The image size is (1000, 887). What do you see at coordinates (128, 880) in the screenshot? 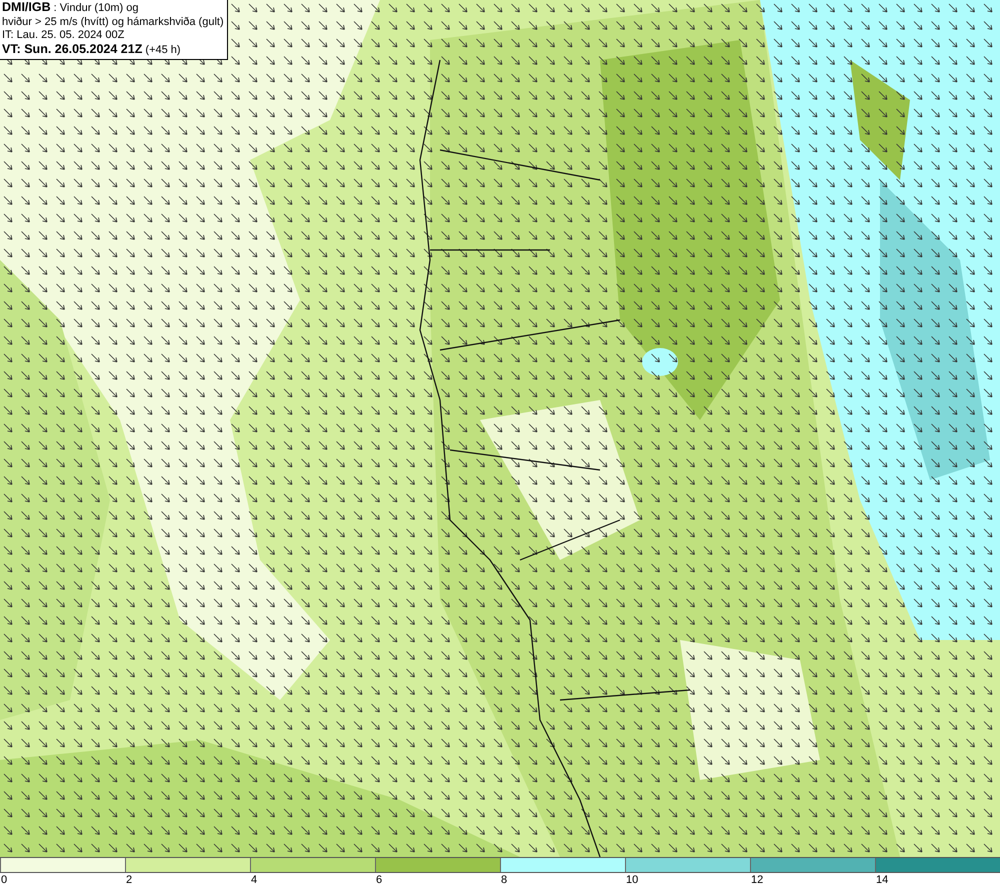
I see `tick-label: 2` at bounding box center [128, 880].